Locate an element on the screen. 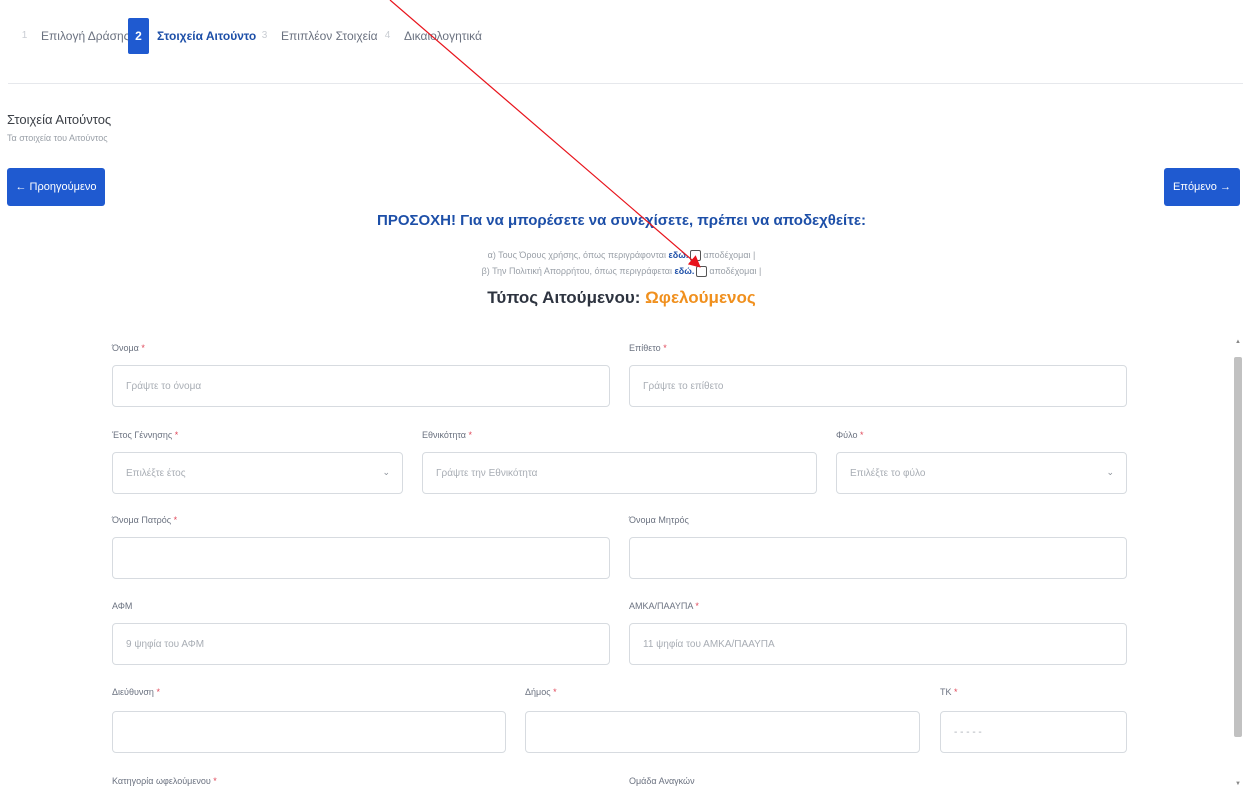 The width and height of the screenshot is (1243, 789). gender-label: Φύλο * is located at coordinates (850, 435).